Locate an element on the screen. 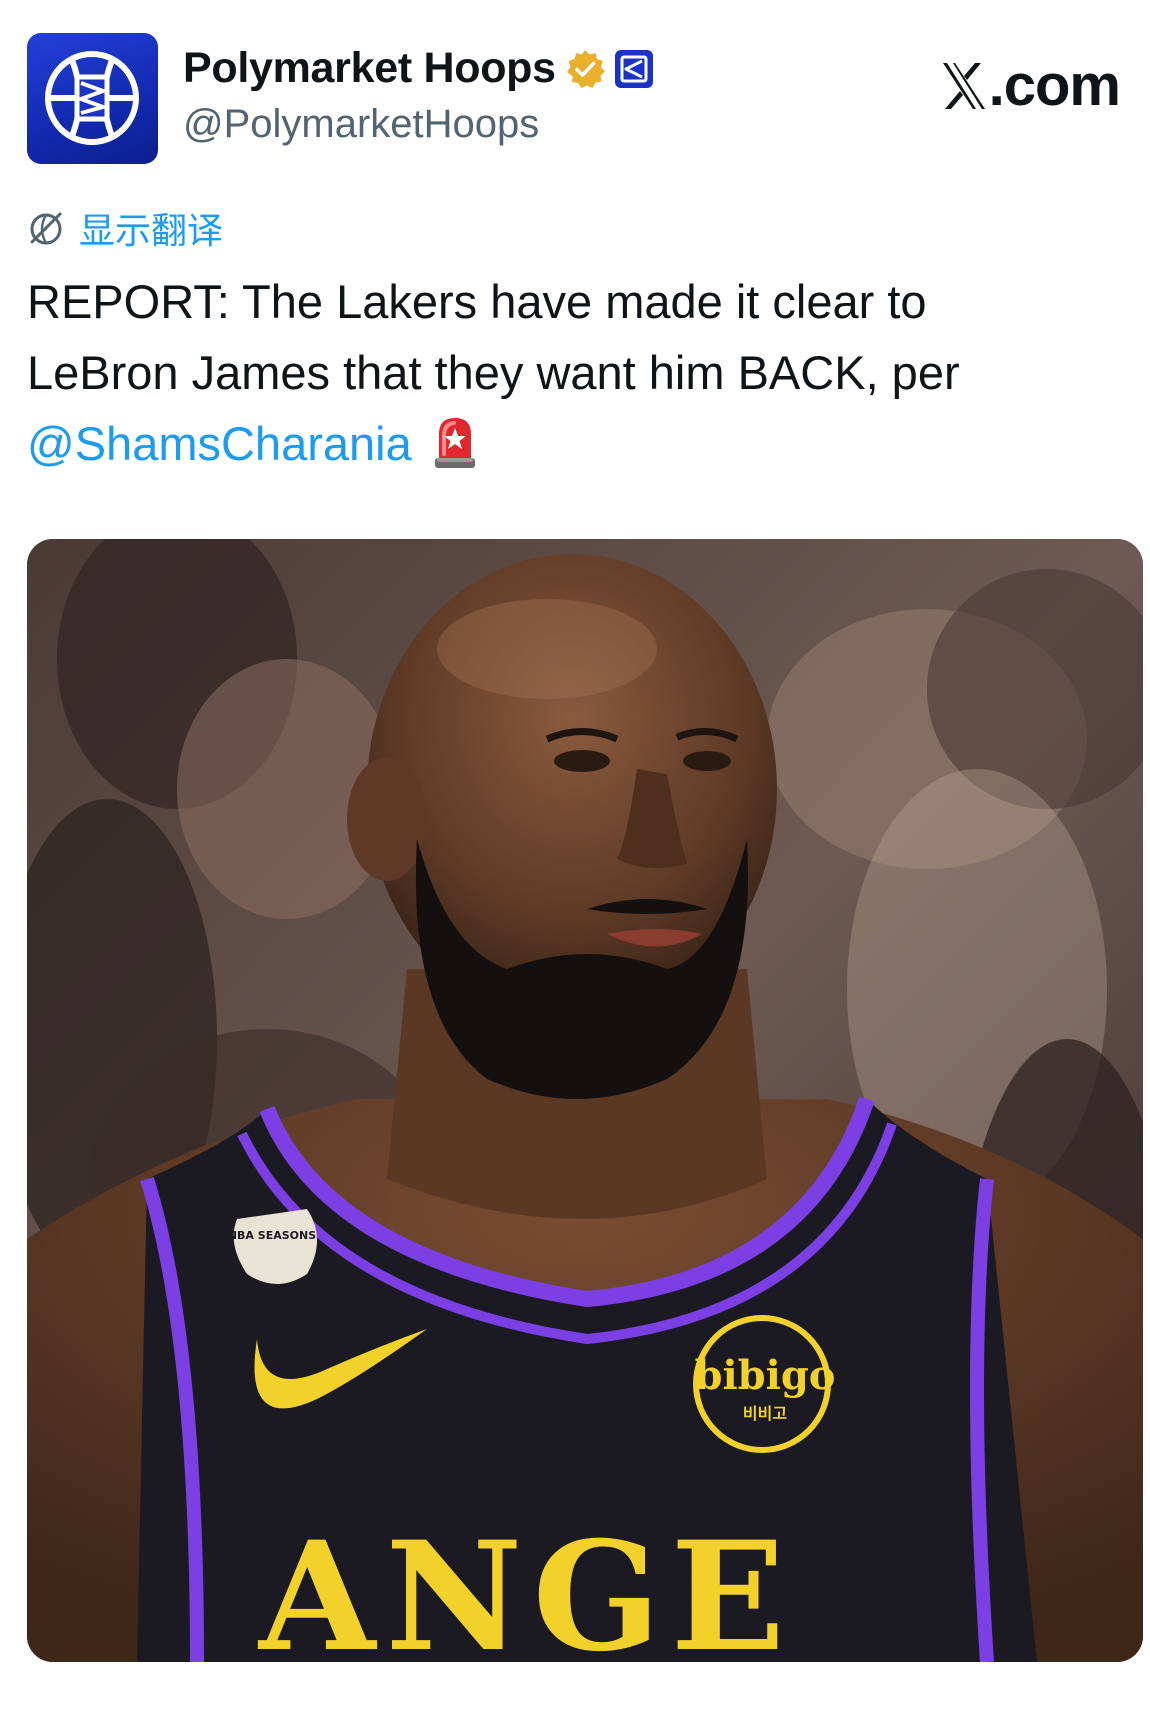 The width and height of the screenshot is (1150, 1721). patch-text: NBA SEASONS is located at coordinates (272, 1235).